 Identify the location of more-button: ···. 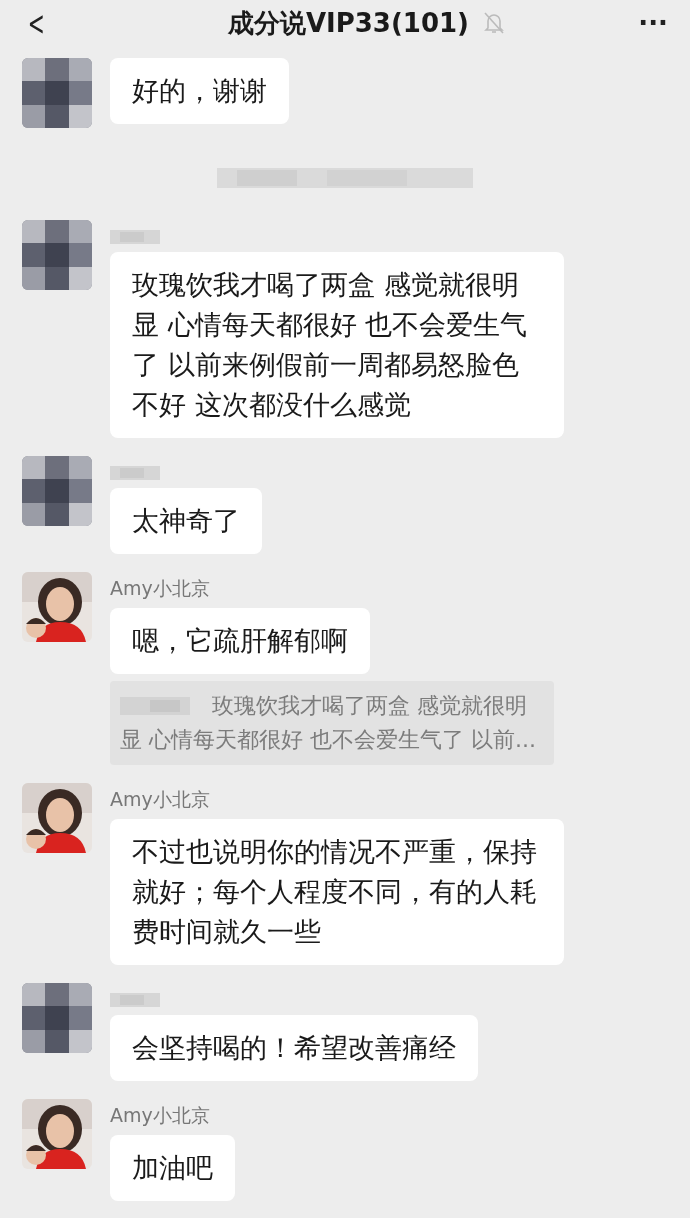
(653, 23).